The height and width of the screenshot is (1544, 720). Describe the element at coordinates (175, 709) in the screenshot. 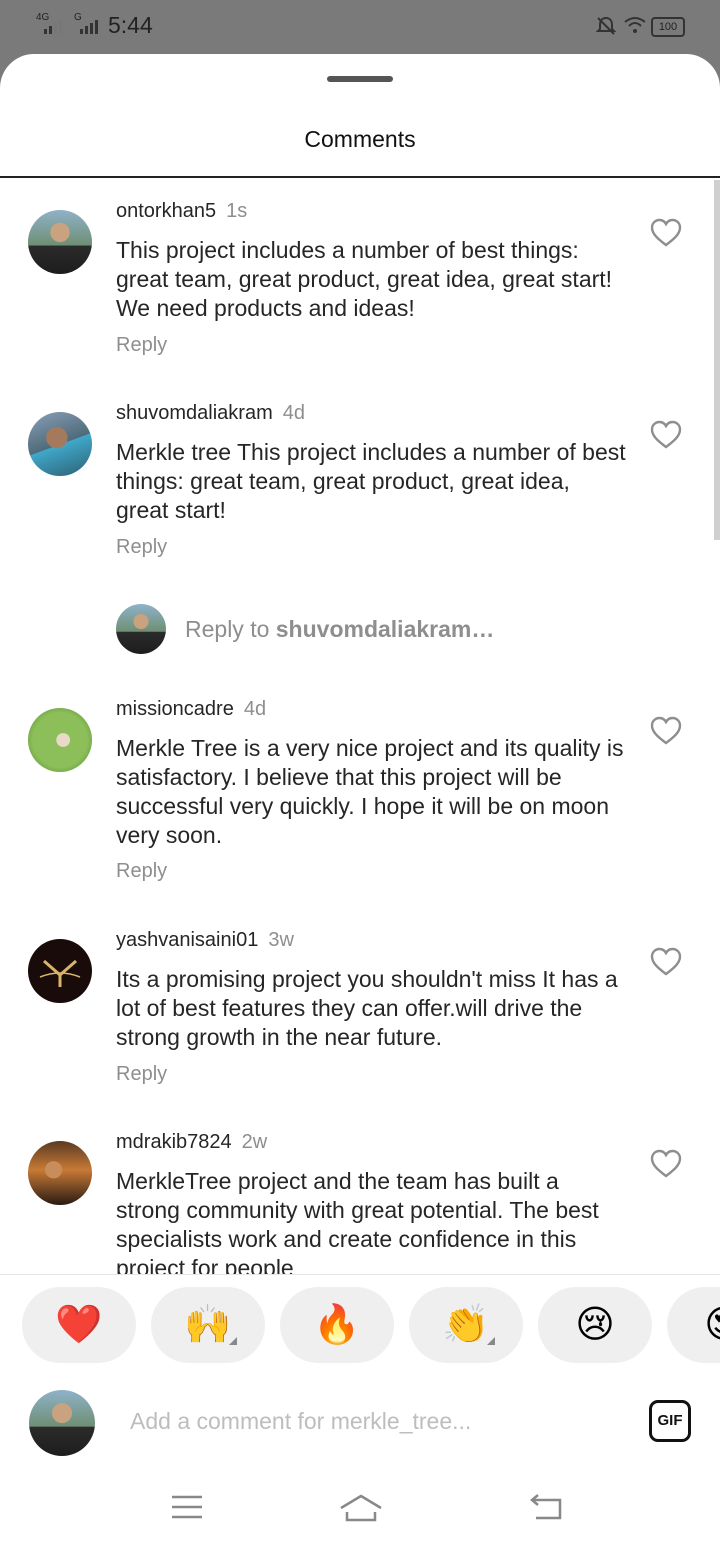

I see `comment-username: missioncadre` at that location.